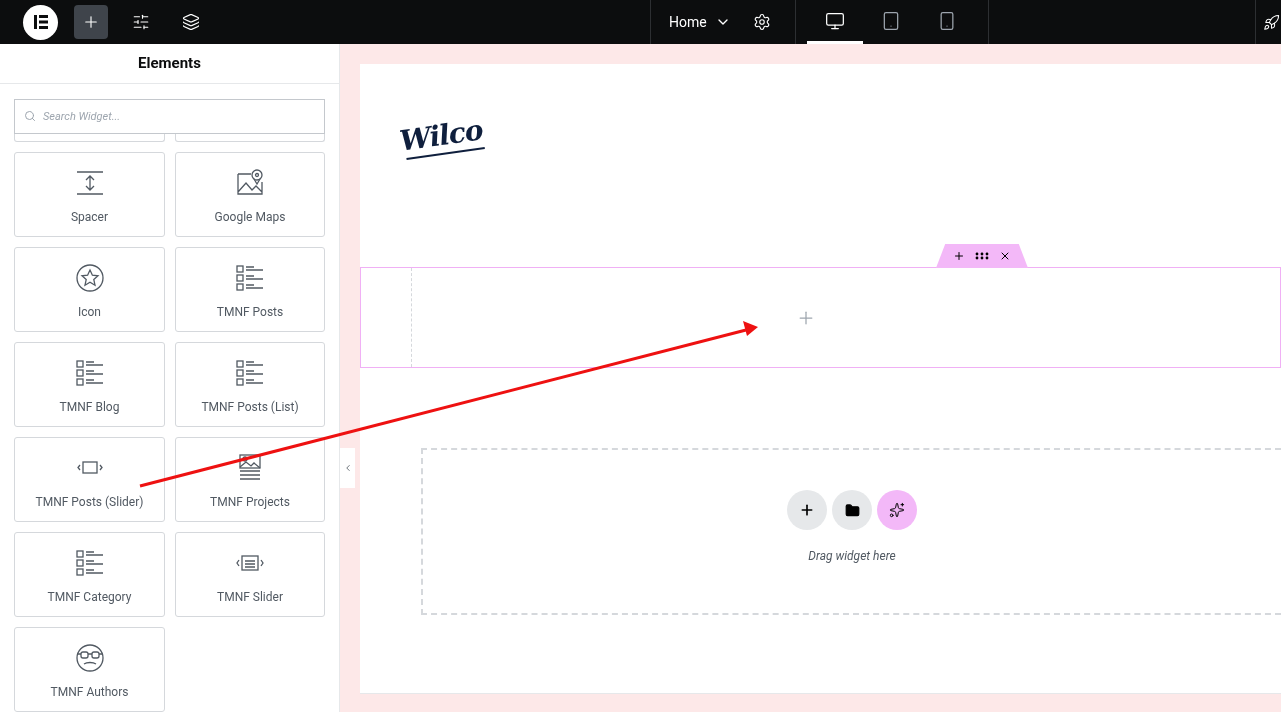 The width and height of the screenshot is (1281, 712). Describe the element at coordinates (89, 312) in the screenshot. I see `widget-label: Icon` at that location.